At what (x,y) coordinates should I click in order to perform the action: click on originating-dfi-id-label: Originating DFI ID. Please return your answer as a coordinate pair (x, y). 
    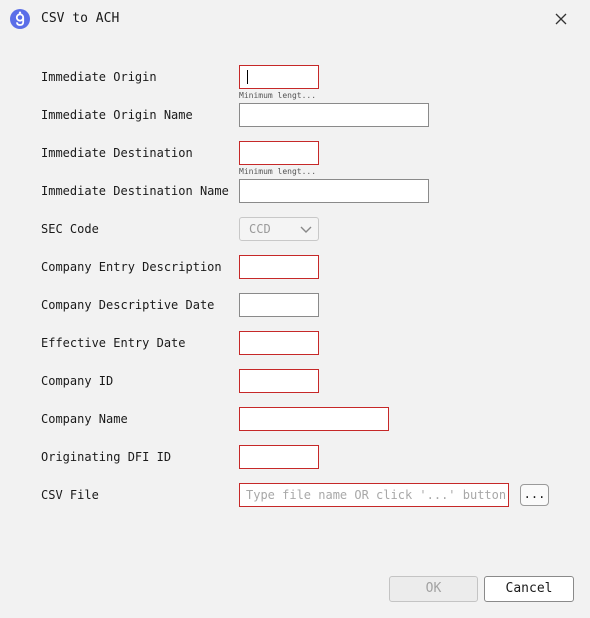
    Looking at the image, I should click on (106, 457).